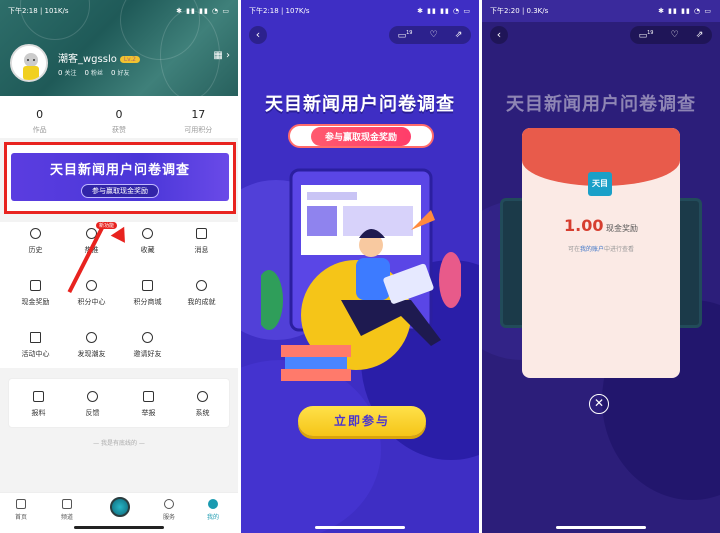  What do you see at coordinates (213, 504) in the screenshot?
I see `user-icon` at bounding box center [213, 504].